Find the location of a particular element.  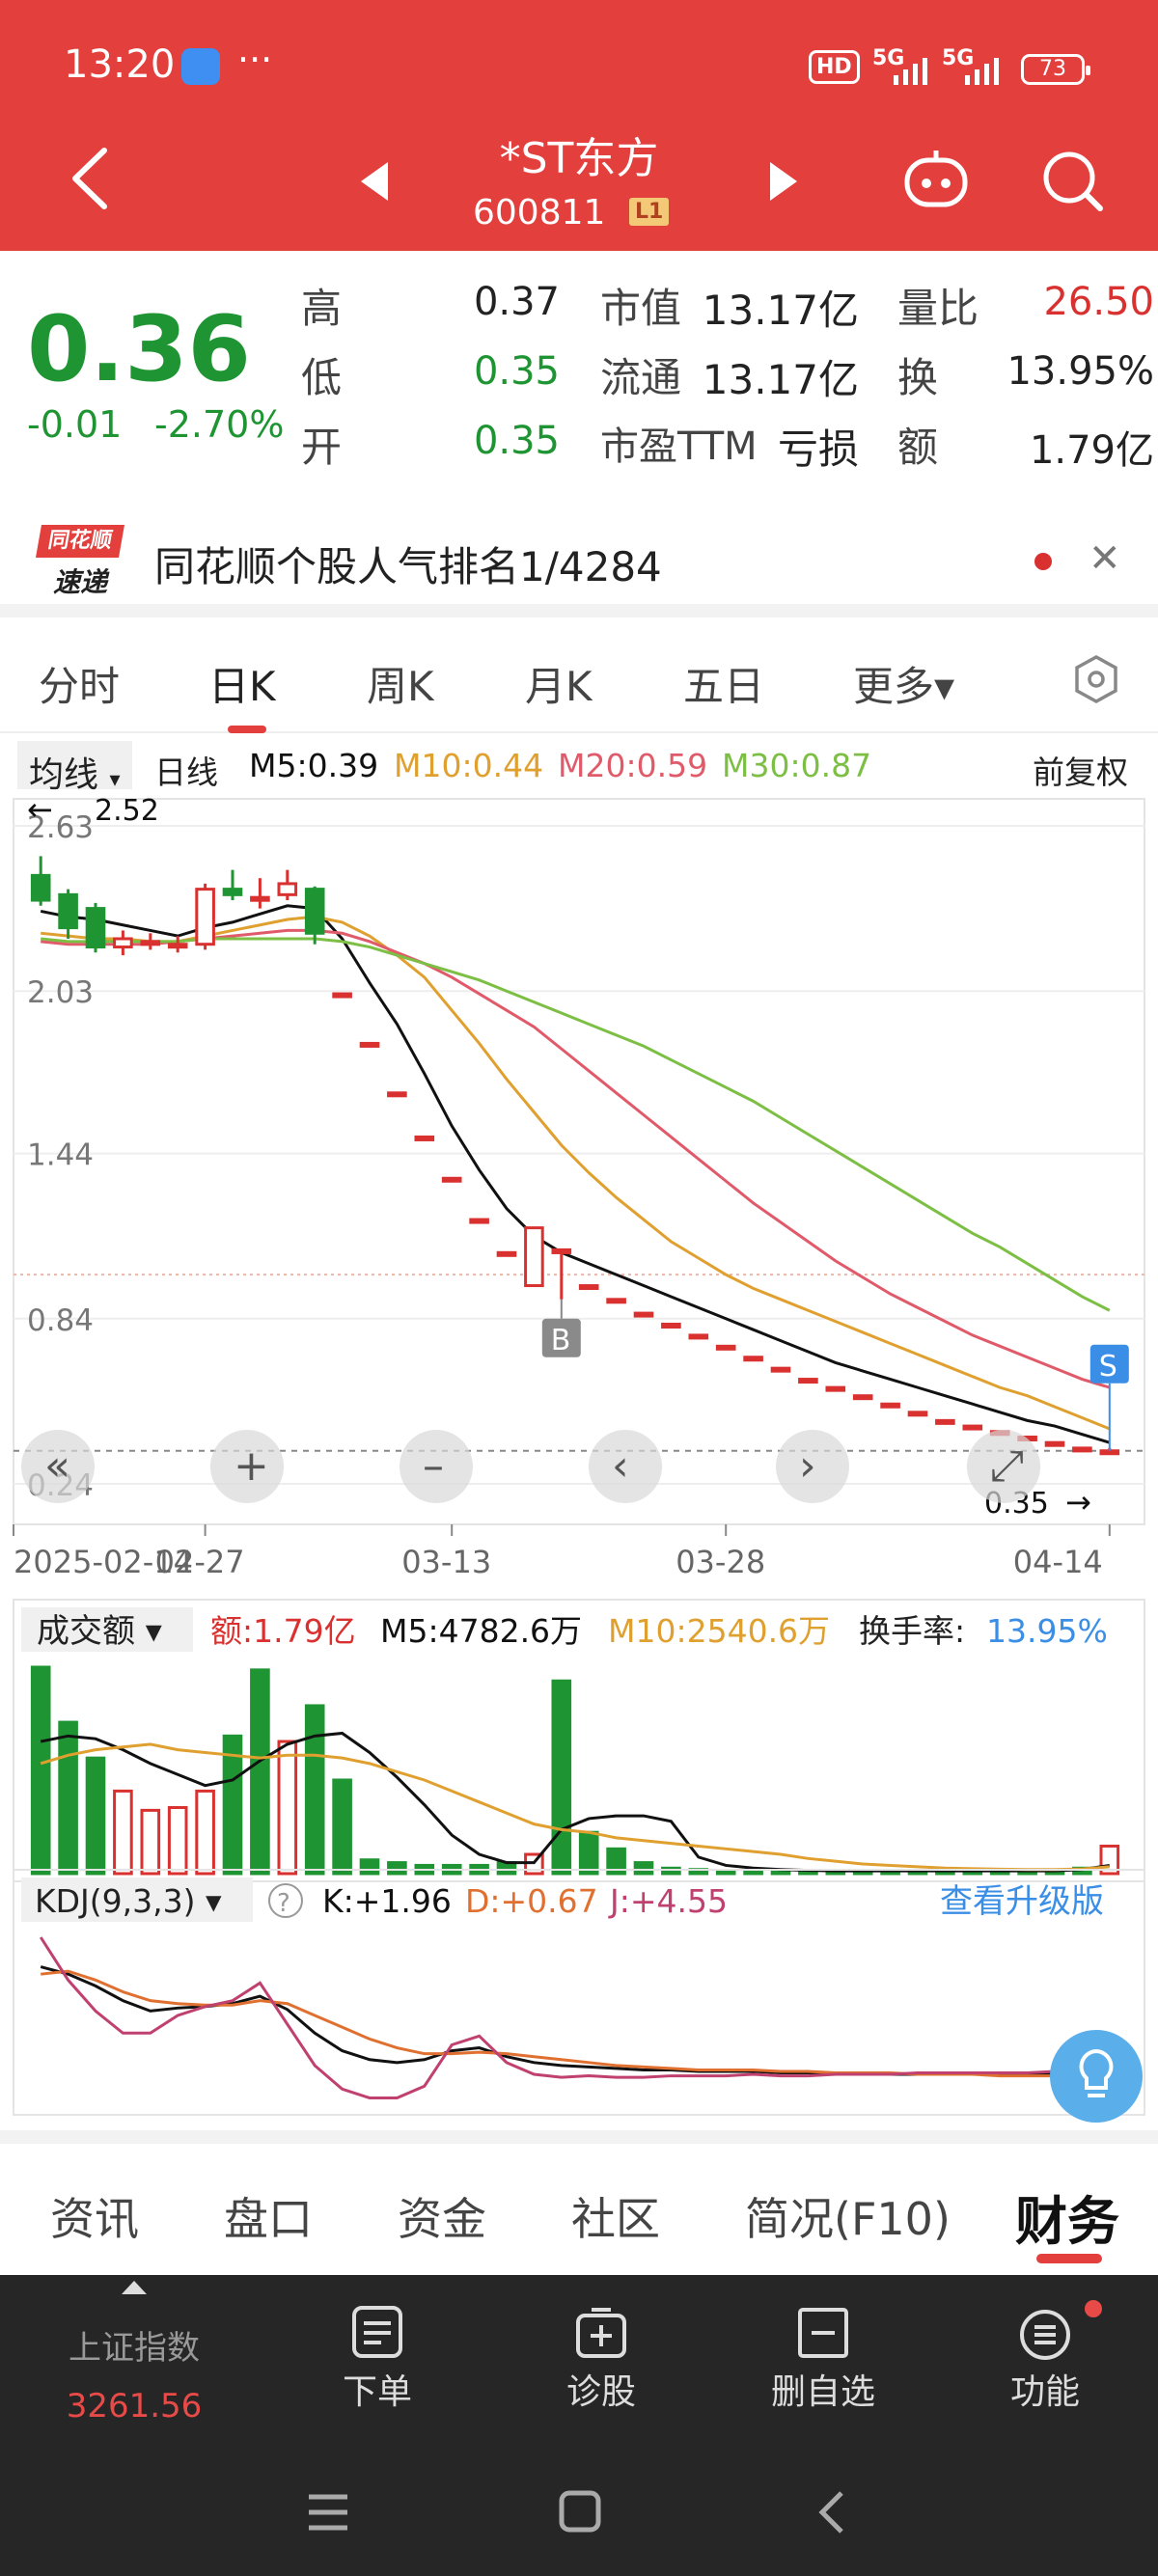

tab-intraday: 分时 is located at coordinates (79, 683).